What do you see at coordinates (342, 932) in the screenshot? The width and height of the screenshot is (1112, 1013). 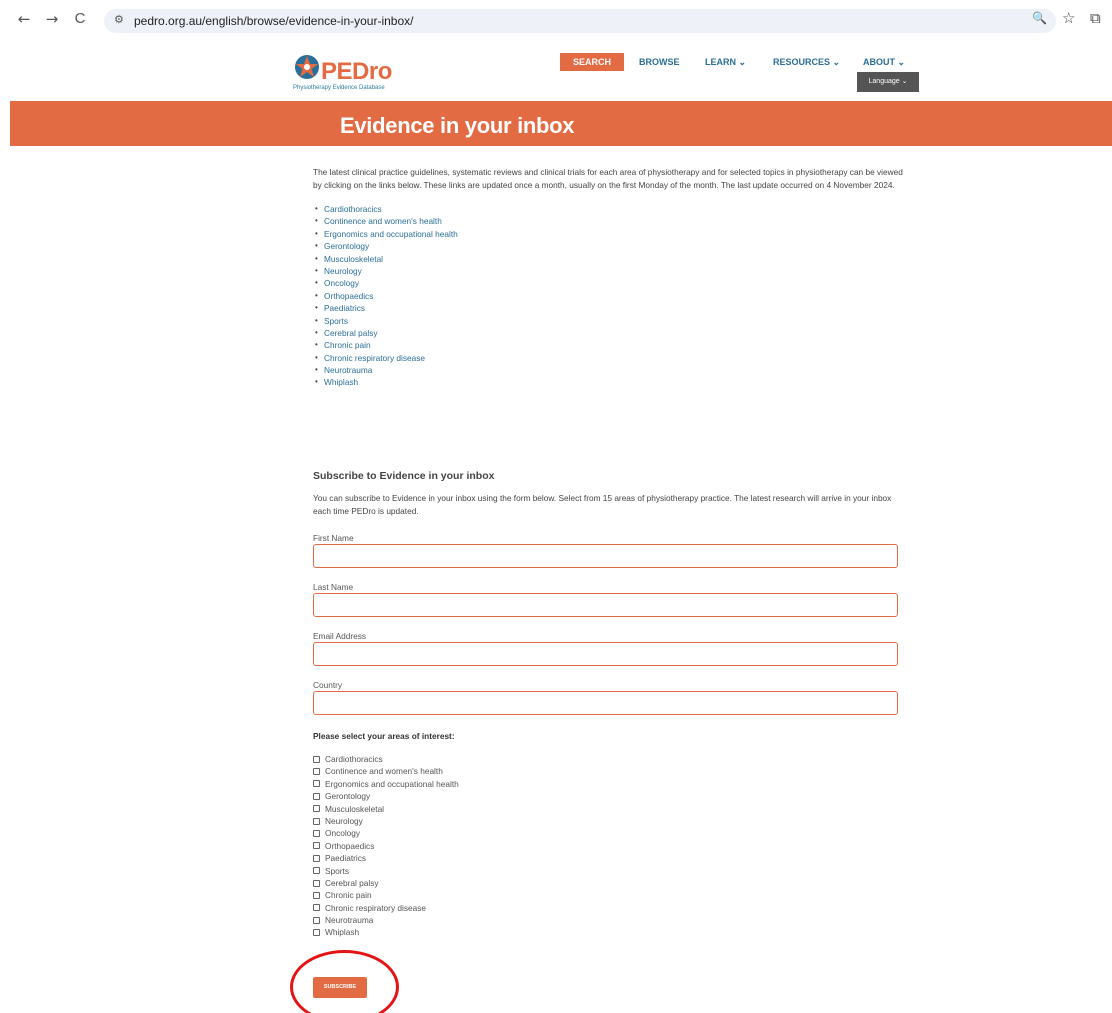 I see `checkbox-label: Whiplash` at bounding box center [342, 932].